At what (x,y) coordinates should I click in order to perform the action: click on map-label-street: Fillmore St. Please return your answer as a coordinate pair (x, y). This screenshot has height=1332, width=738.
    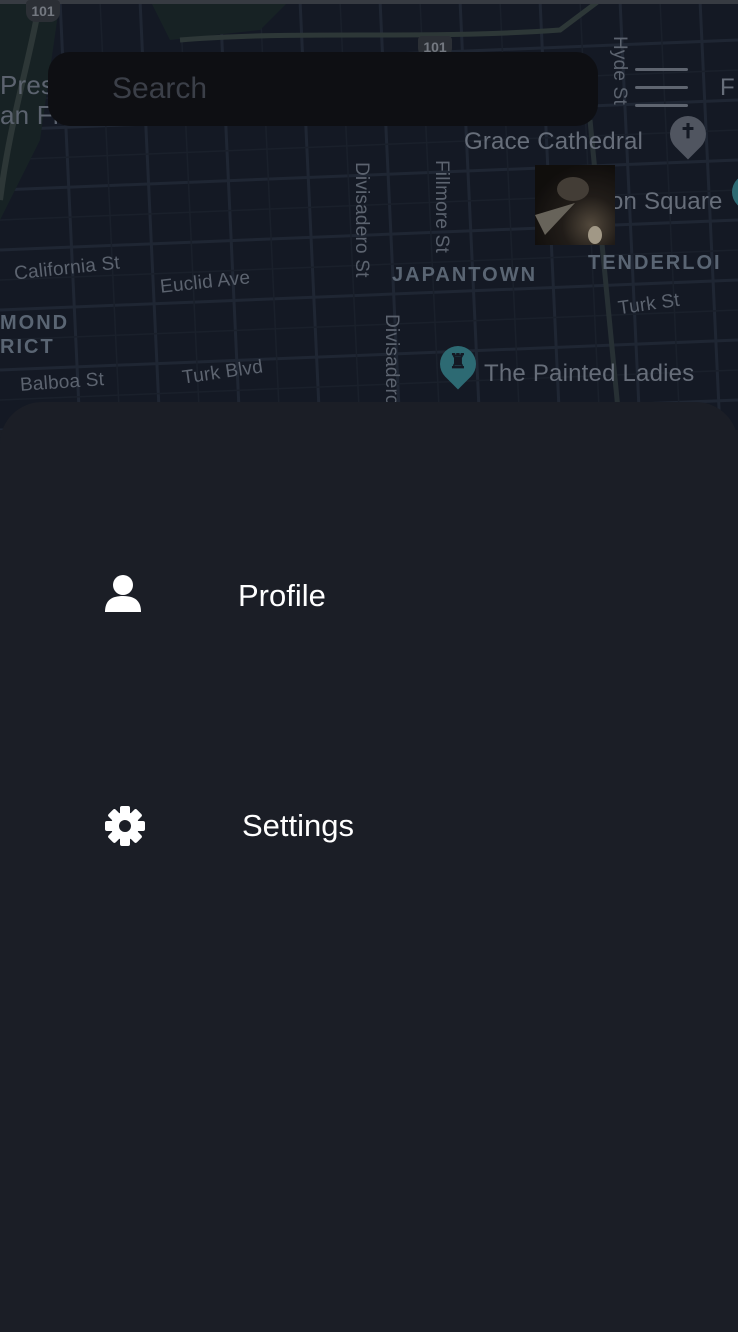
    Looking at the image, I should click on (441, 206).